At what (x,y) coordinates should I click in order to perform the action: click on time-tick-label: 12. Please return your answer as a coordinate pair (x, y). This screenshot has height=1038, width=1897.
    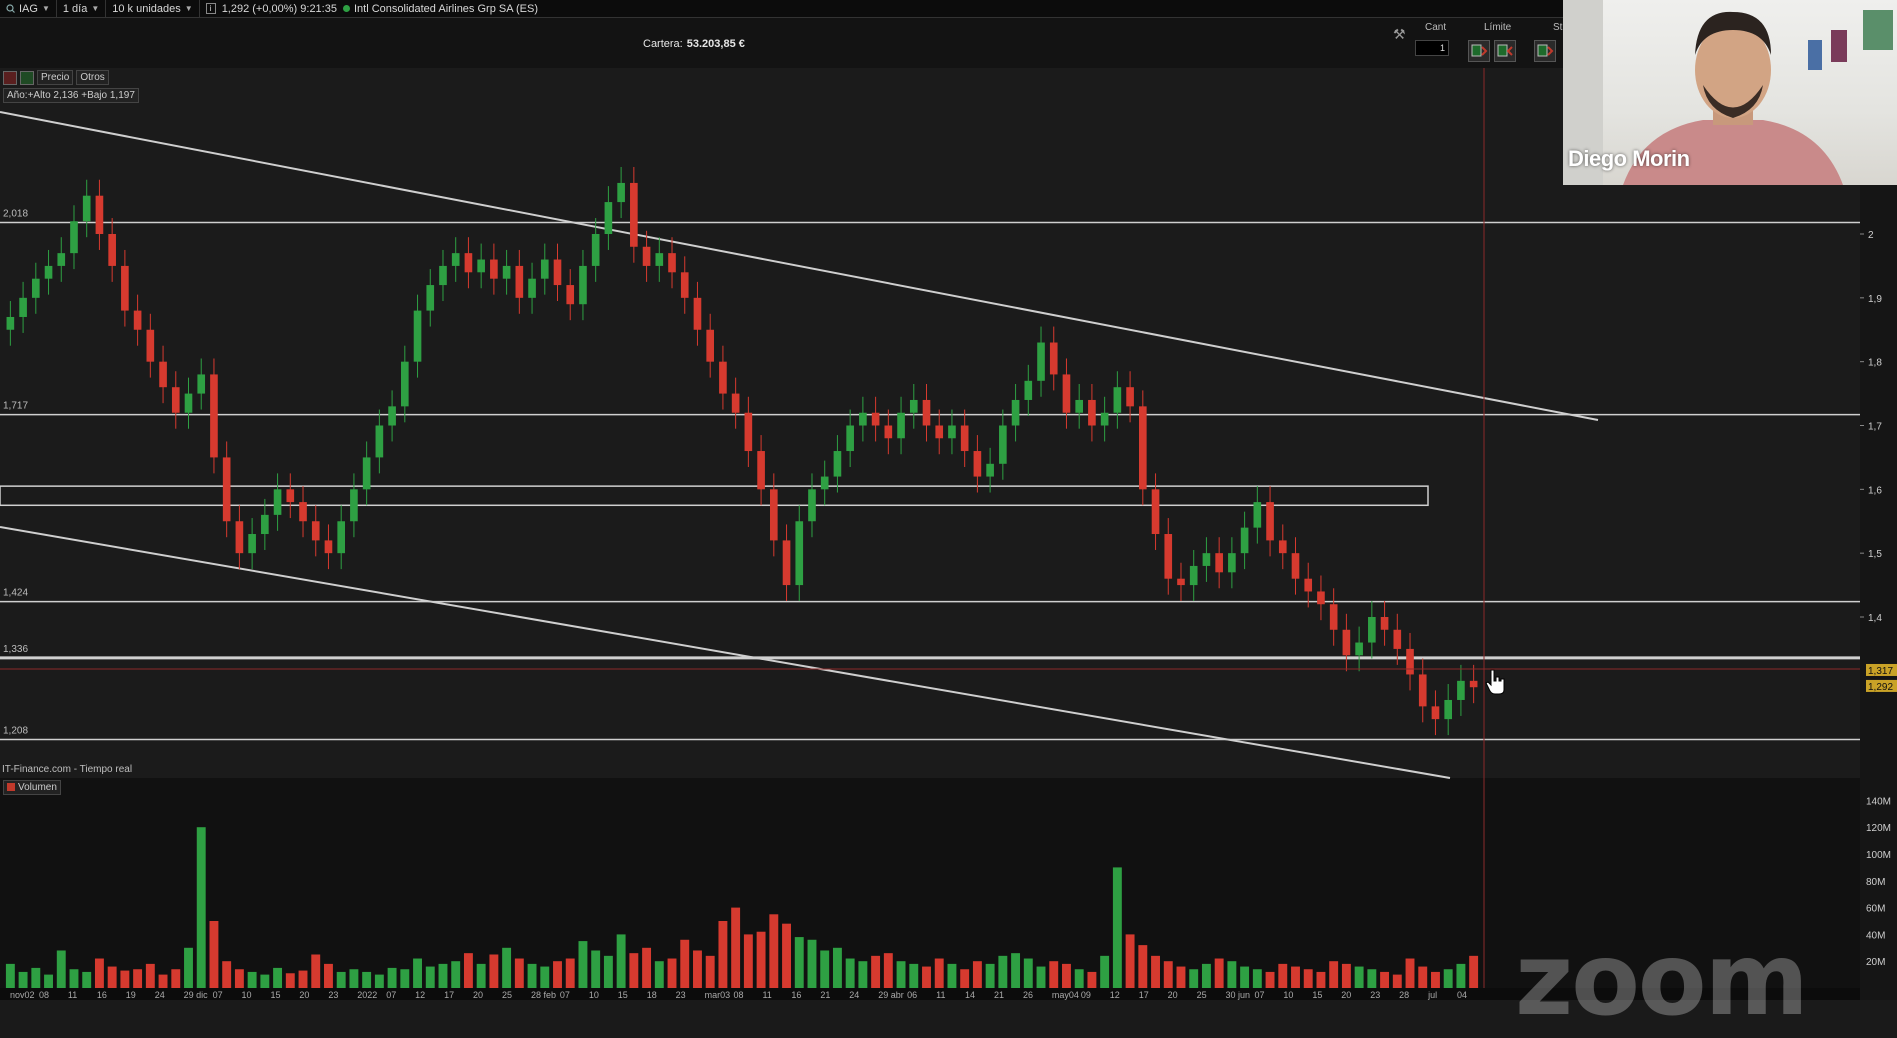
    Looking at the image, I should click on (420, 995).